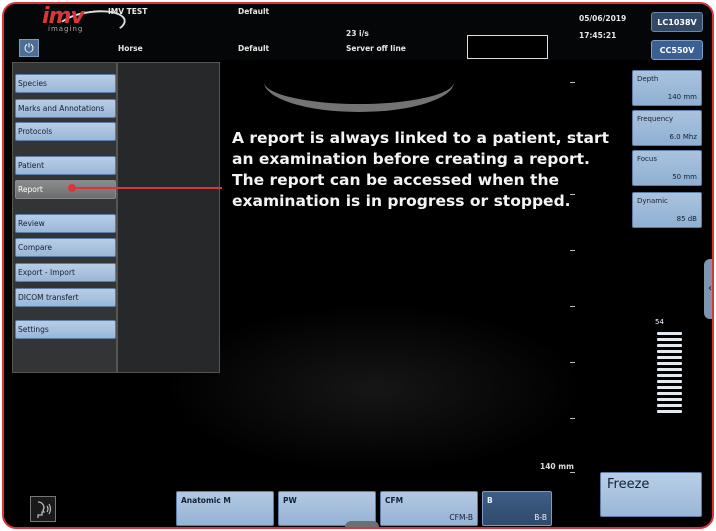  Describe the element at coordinates (65, 83) in the screenshot. I see `menu-item-species: Species` at that location.